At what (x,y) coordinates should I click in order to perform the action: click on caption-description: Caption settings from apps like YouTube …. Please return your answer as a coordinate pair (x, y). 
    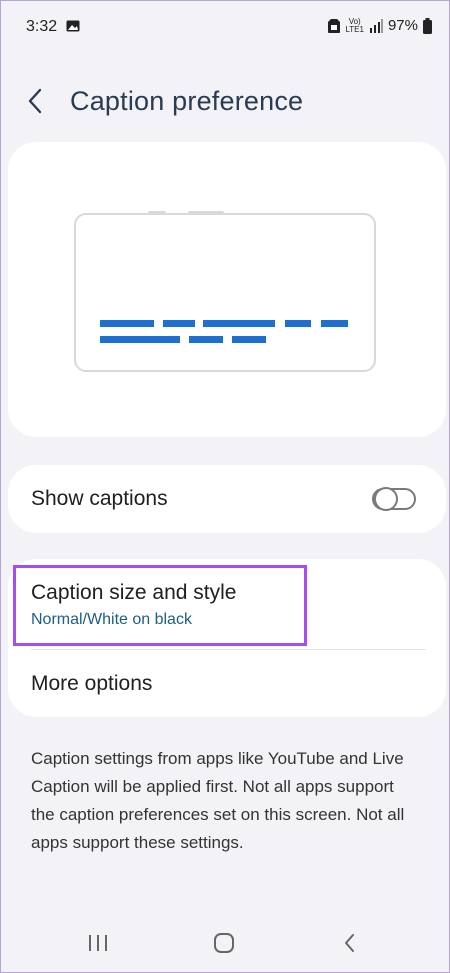
    Looking at the image, I should click on (218, 800).